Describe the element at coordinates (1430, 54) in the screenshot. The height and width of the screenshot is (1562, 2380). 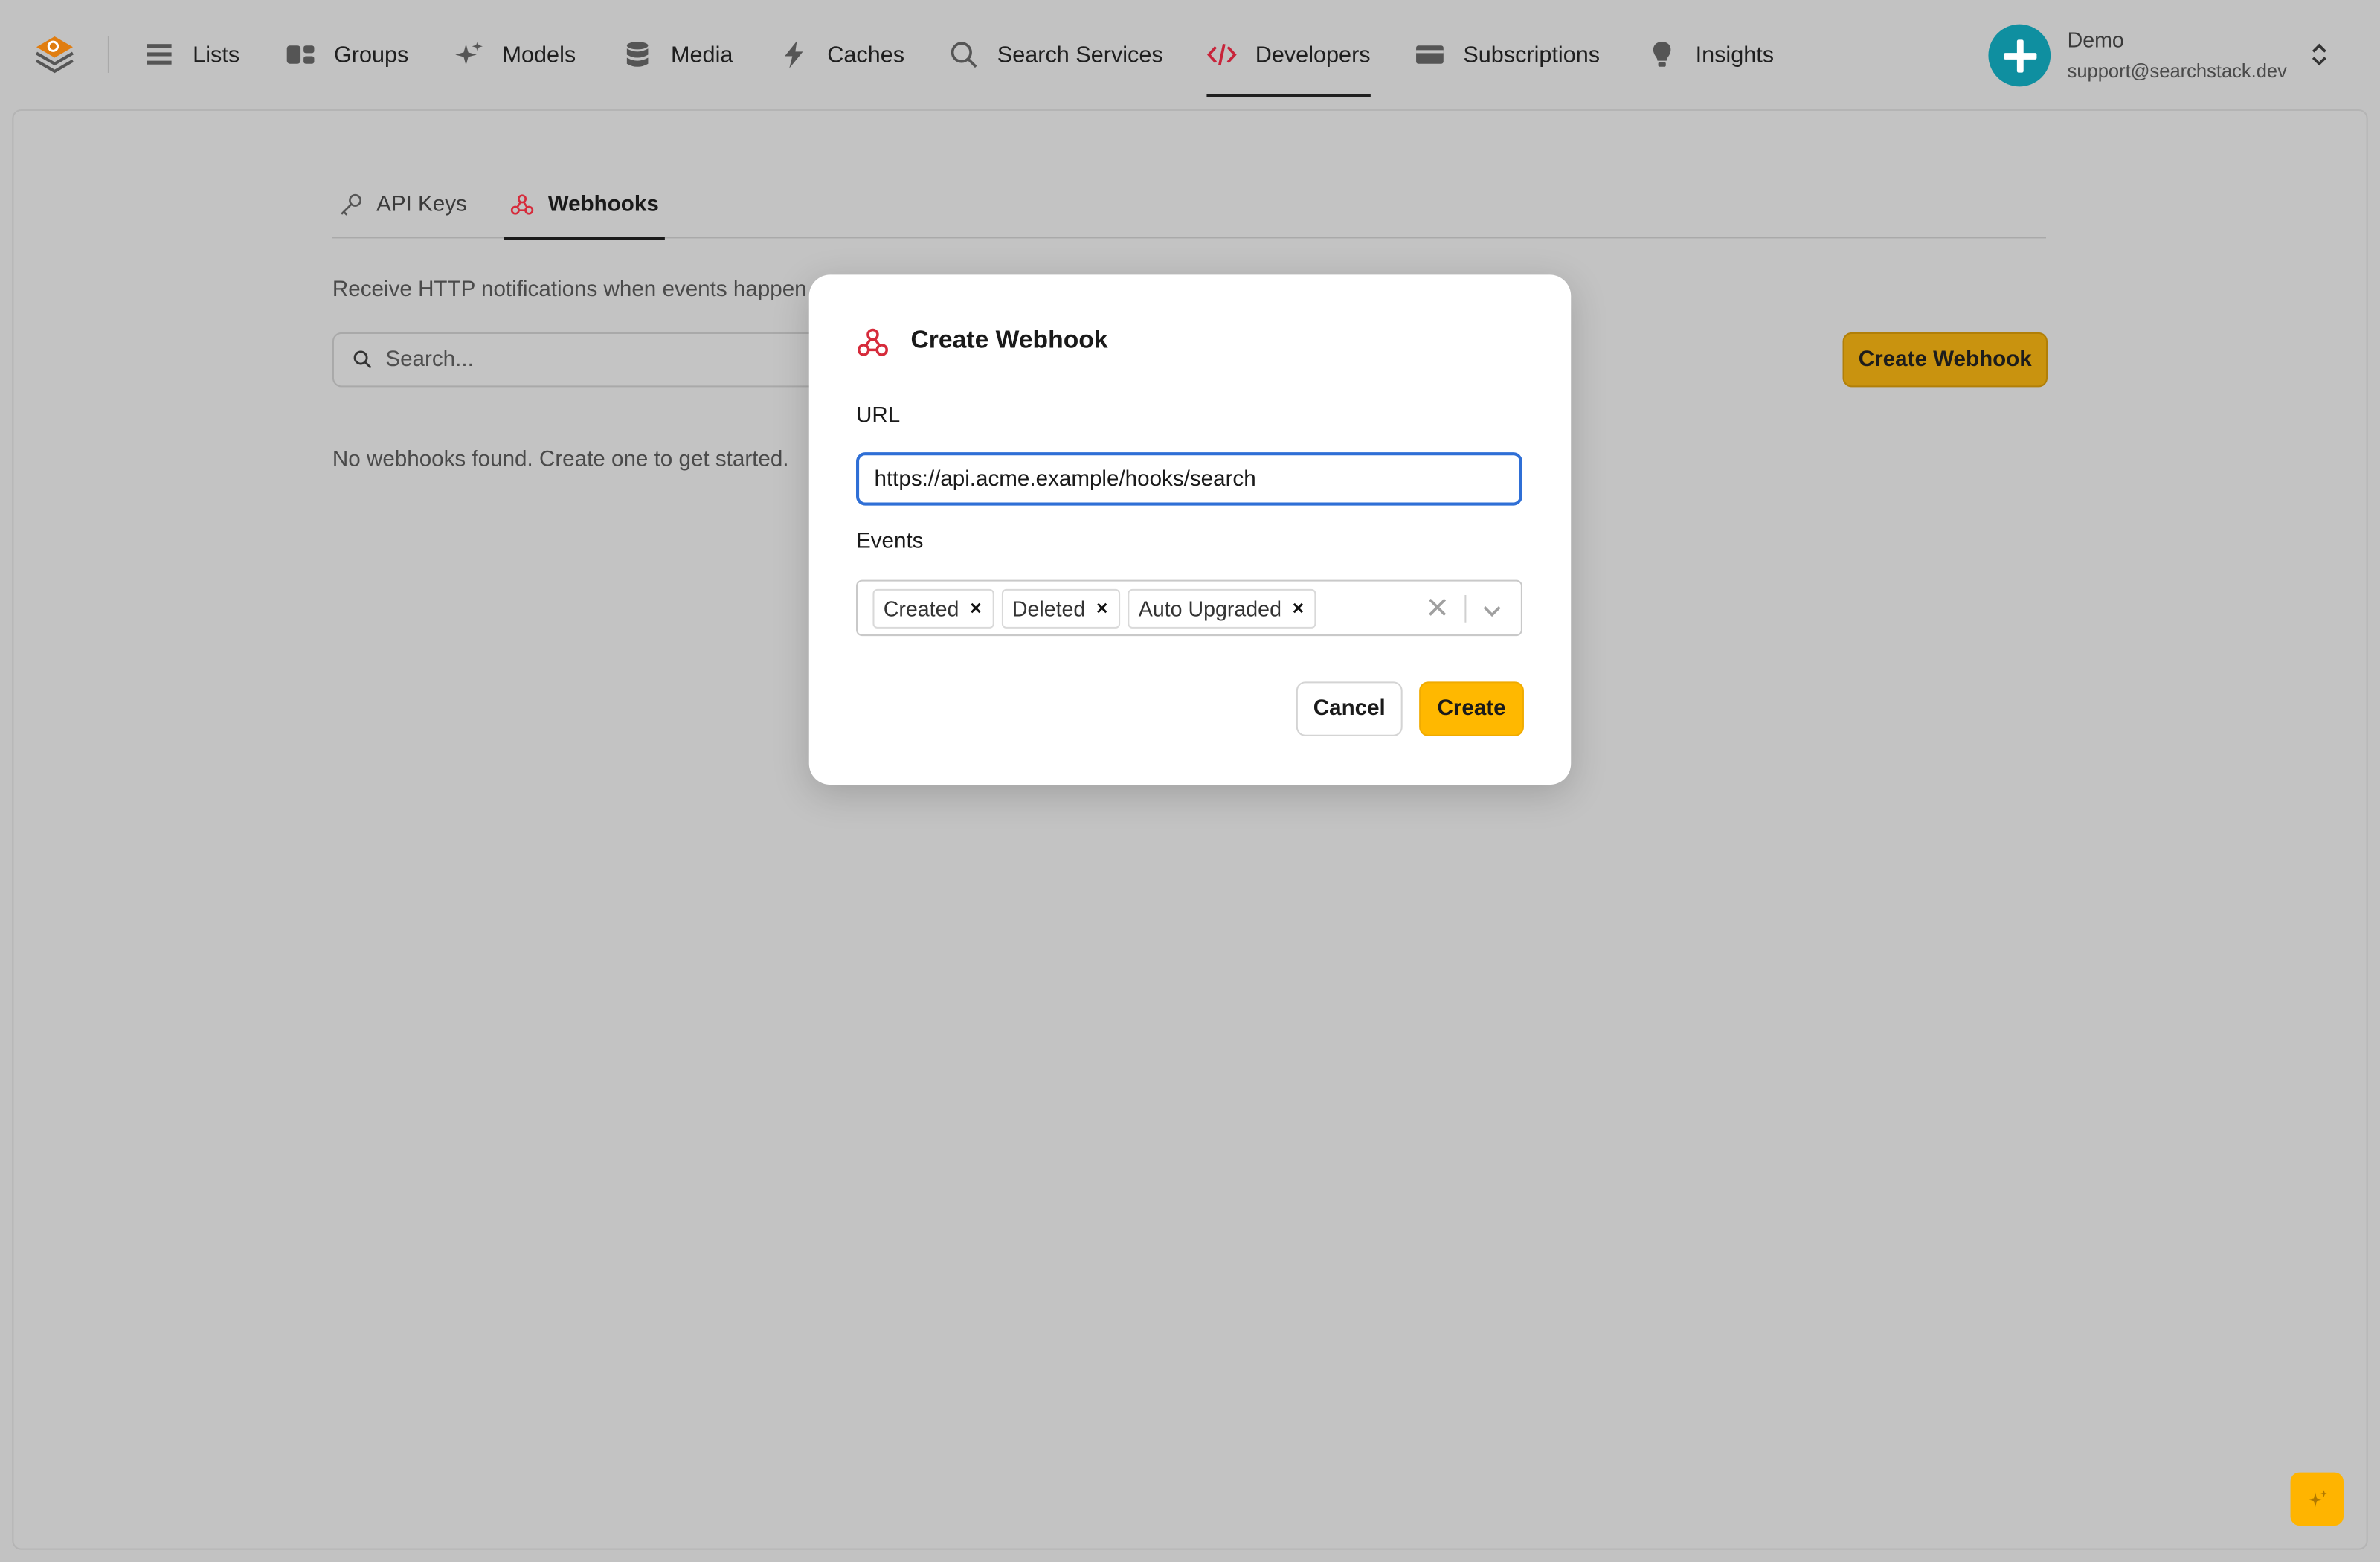
I see `credit-card-icon` at that location.